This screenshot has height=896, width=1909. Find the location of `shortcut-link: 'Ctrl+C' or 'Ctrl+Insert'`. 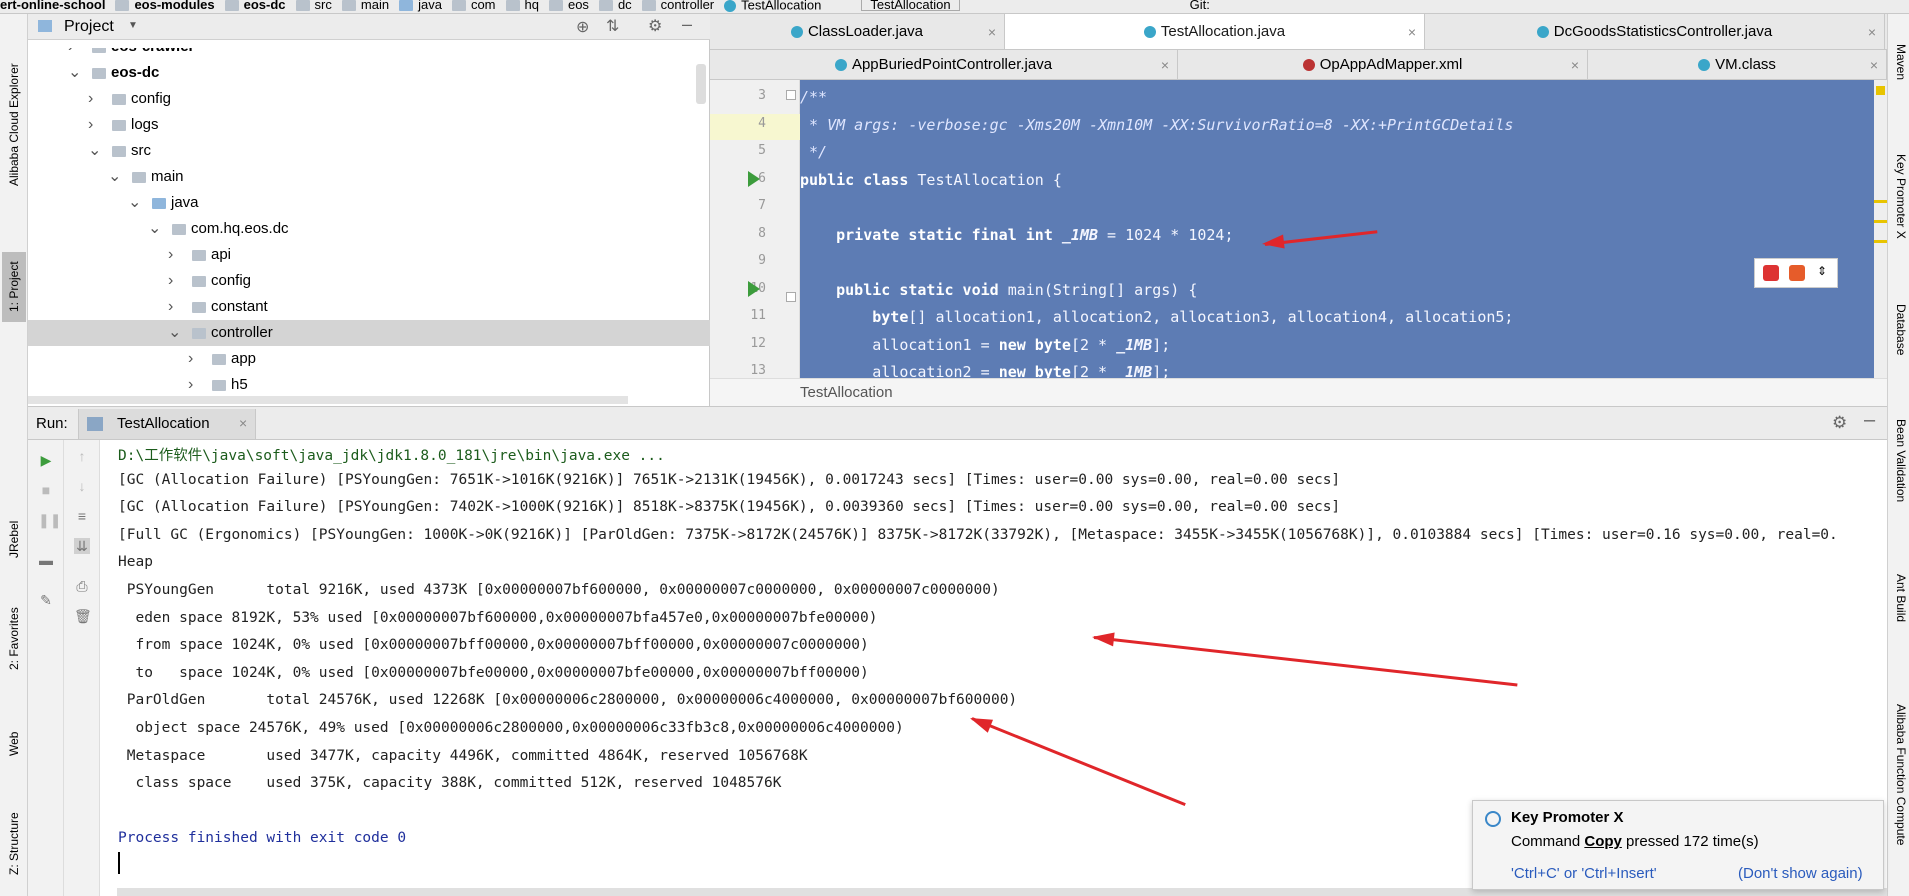

shortcut-link: 'Ctrl+C' or 'Ctrl+Insert' is located at coordinates (1584, 873).